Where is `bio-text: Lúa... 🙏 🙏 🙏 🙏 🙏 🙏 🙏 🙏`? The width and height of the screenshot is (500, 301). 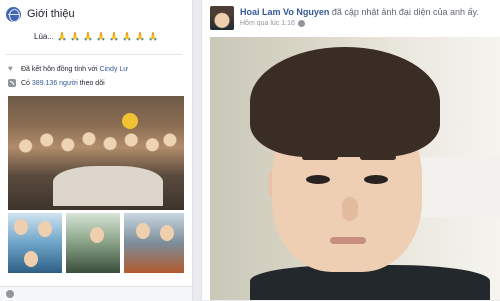
bio-text: Lúa... 🙏 🙏 🙏 🙏 🙏 🙏 🙏 🙏 is located at coordinates (96, 36).